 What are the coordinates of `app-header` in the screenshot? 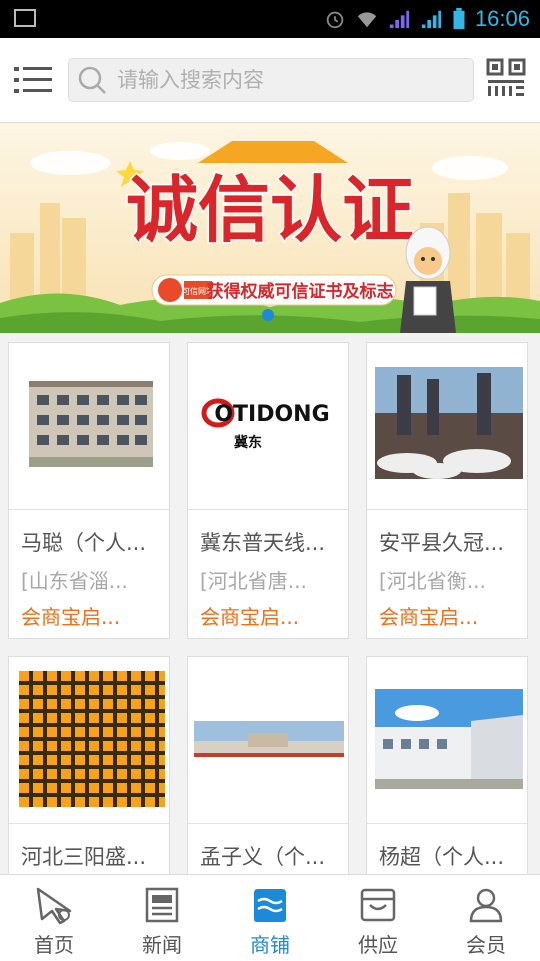 It's located at (270, 80).